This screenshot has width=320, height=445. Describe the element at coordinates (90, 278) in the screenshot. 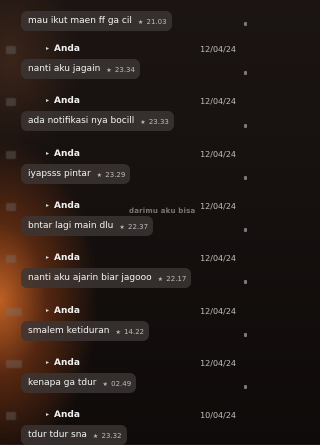

I see `message-text: nanti aku ajarin biar jagooo` at that location.